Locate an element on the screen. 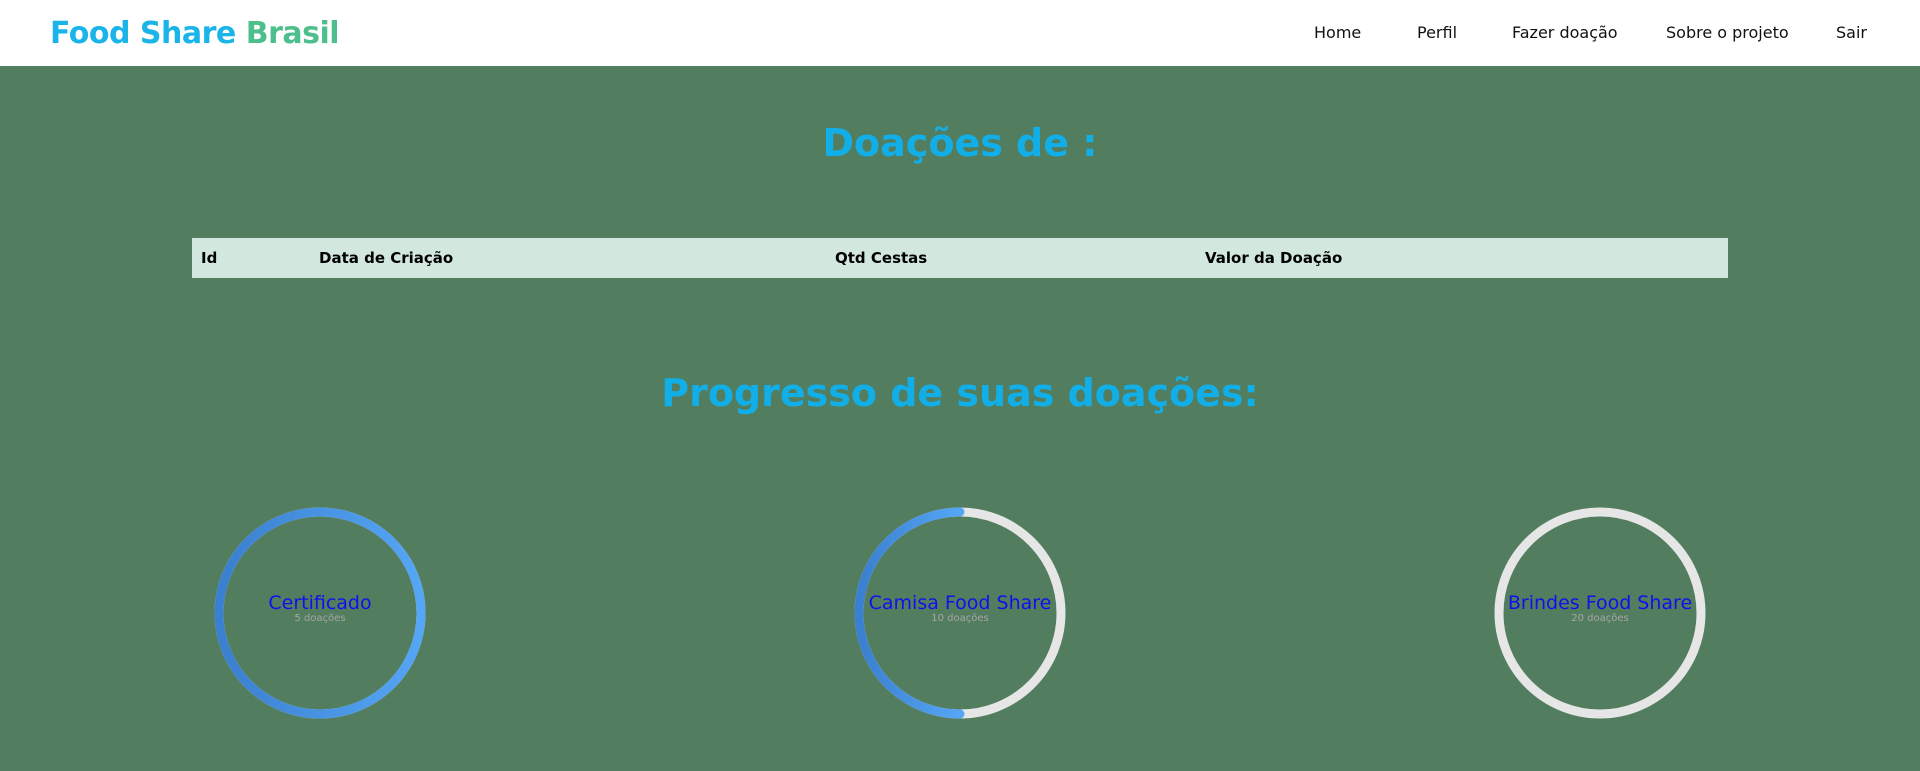 This screenshot has height=771, width=1920. brand-name-part2: Brasil is located at coordinates (292, 33).